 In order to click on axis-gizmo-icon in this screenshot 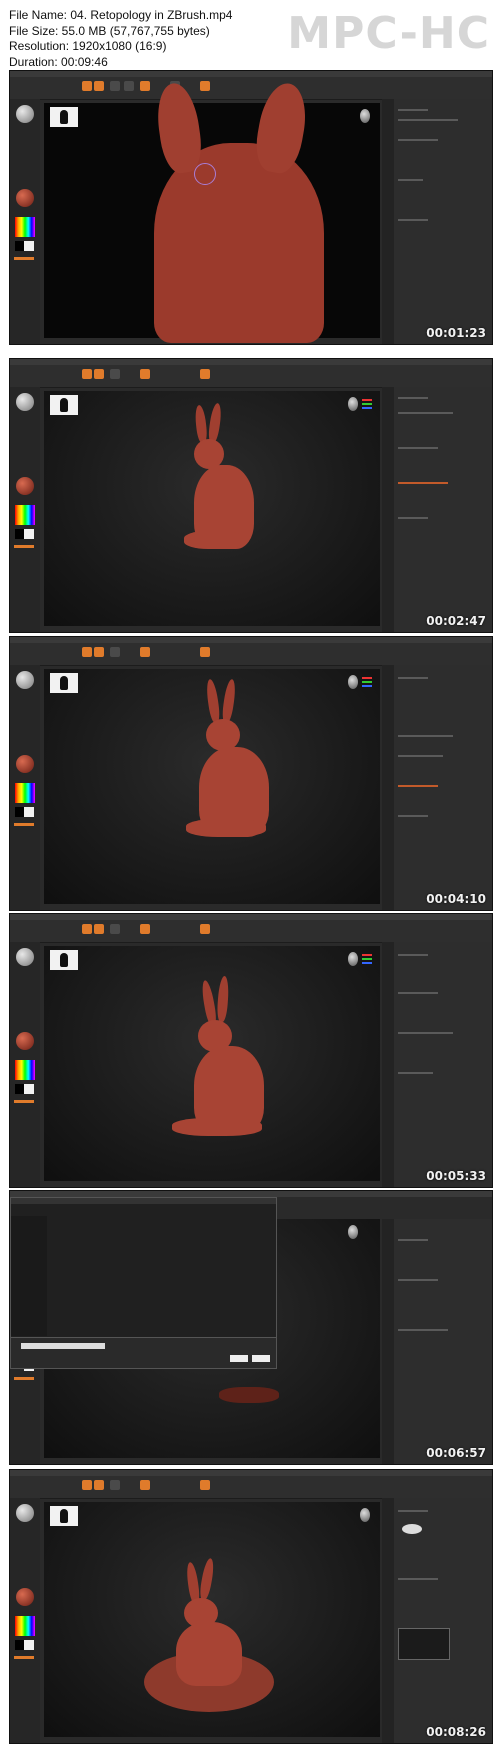, I will do `click(364, 681)`.